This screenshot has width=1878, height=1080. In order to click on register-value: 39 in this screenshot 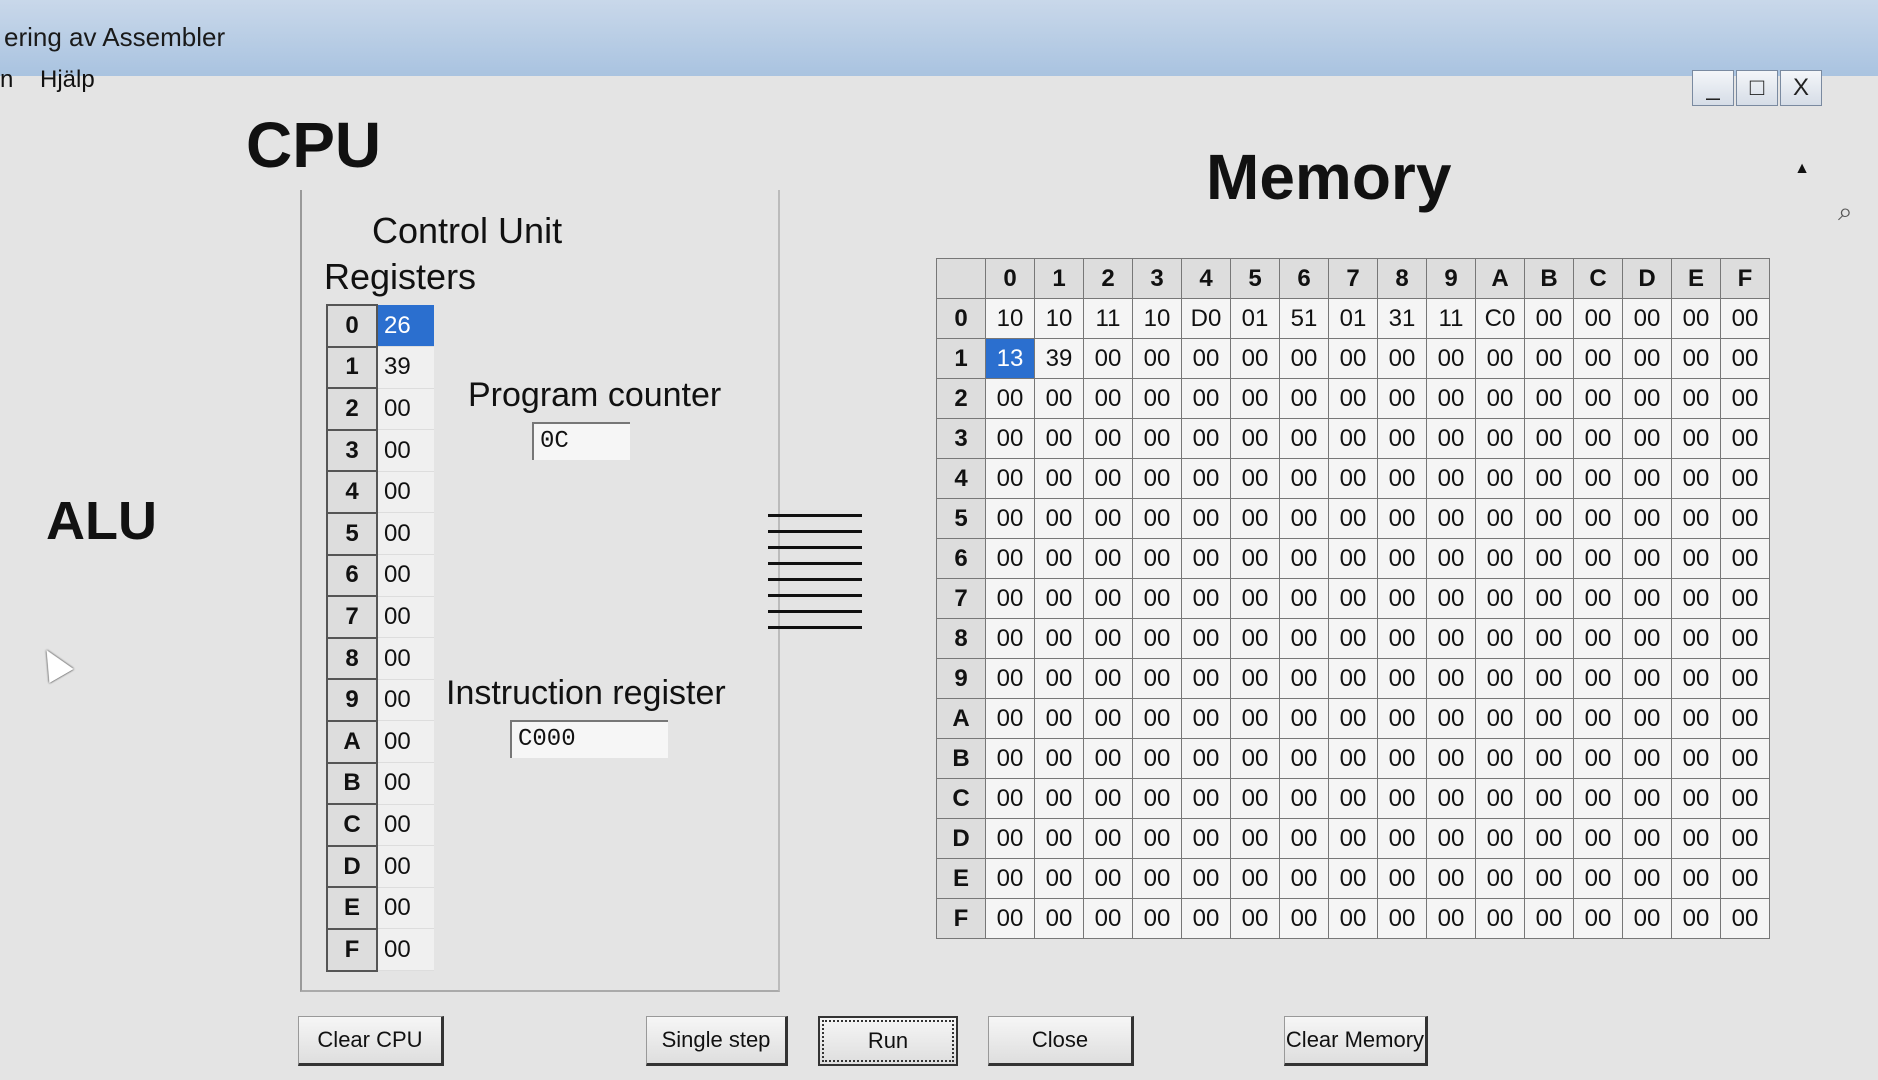, I will do `click(405, 367)`.